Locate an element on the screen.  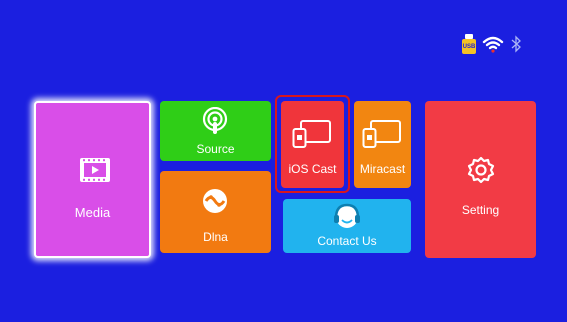
ios-cast-label: iOS Cast is located at coordinates (312, 169).